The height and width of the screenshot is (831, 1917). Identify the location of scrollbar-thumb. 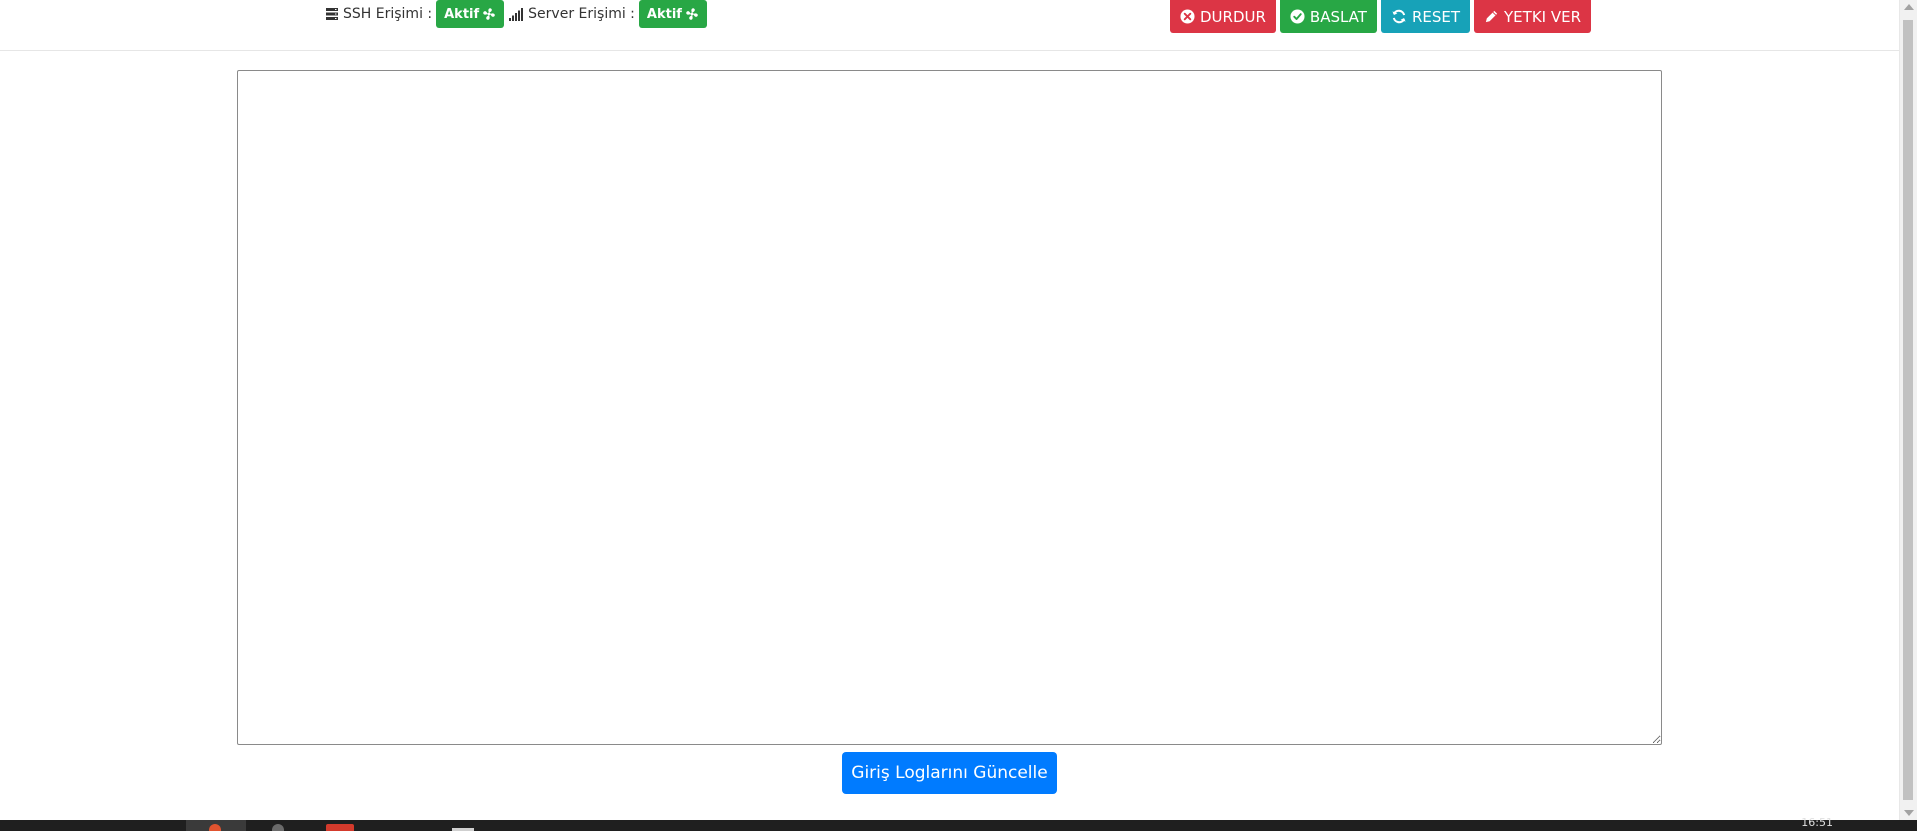
(1908, 410).